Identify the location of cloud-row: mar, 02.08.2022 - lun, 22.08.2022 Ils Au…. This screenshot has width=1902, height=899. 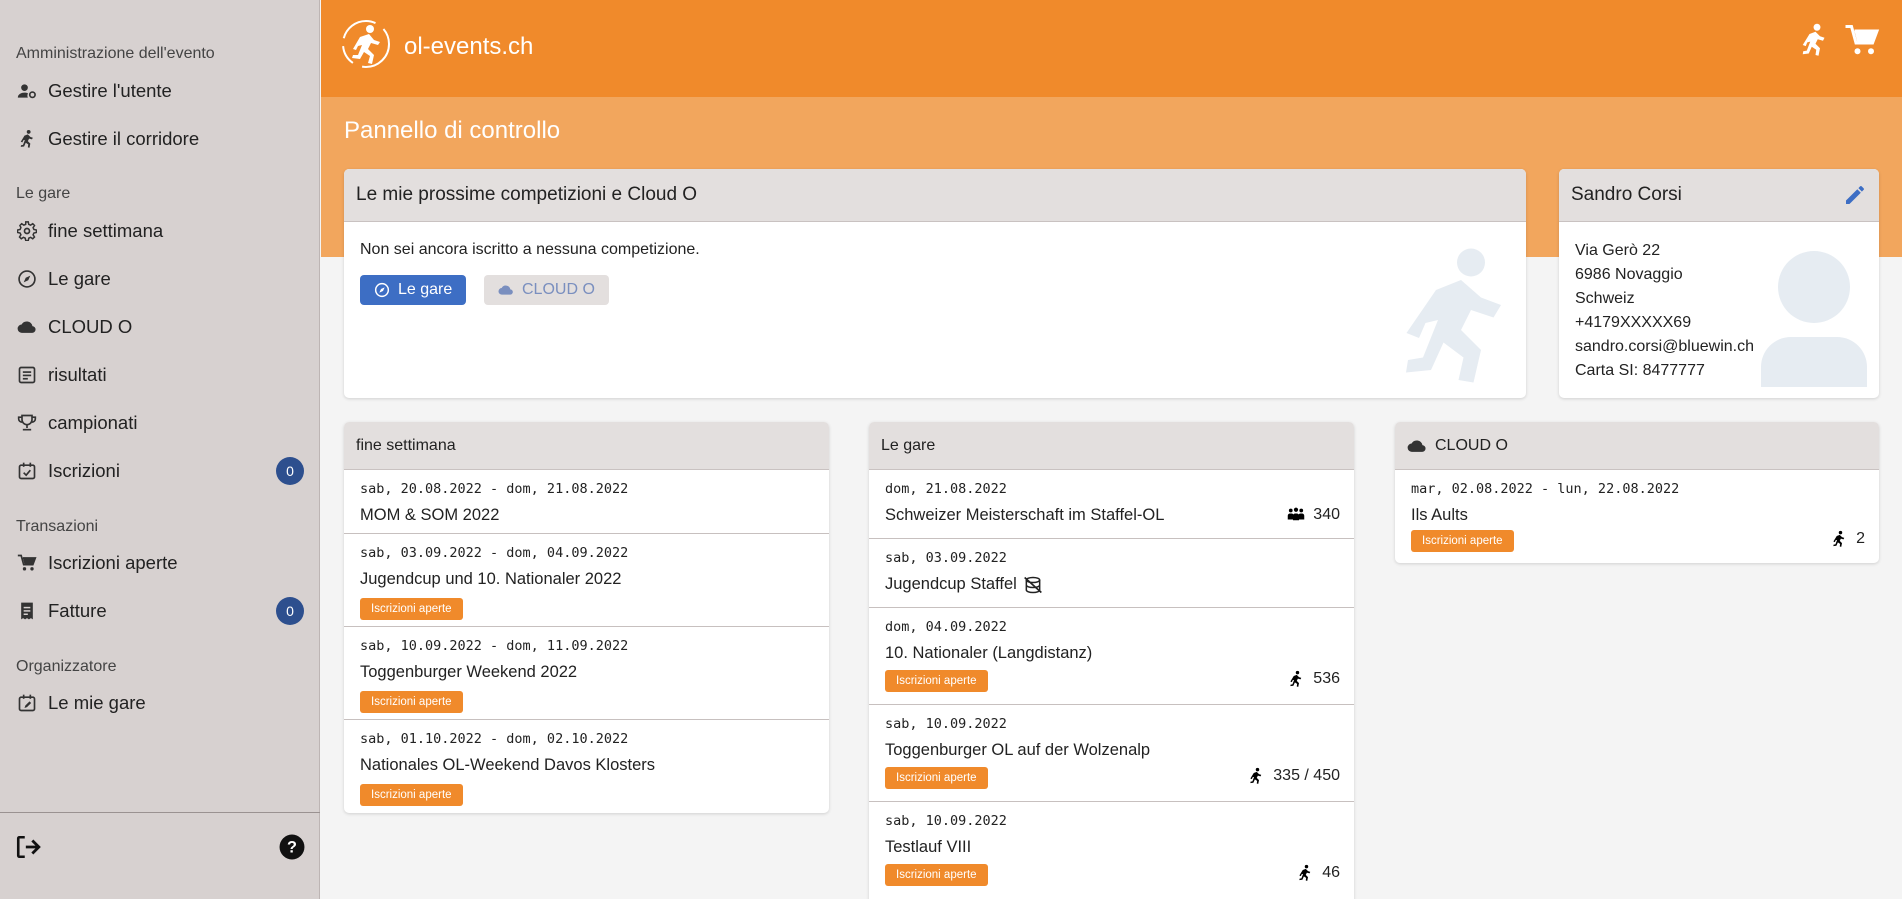
(1637, 516).